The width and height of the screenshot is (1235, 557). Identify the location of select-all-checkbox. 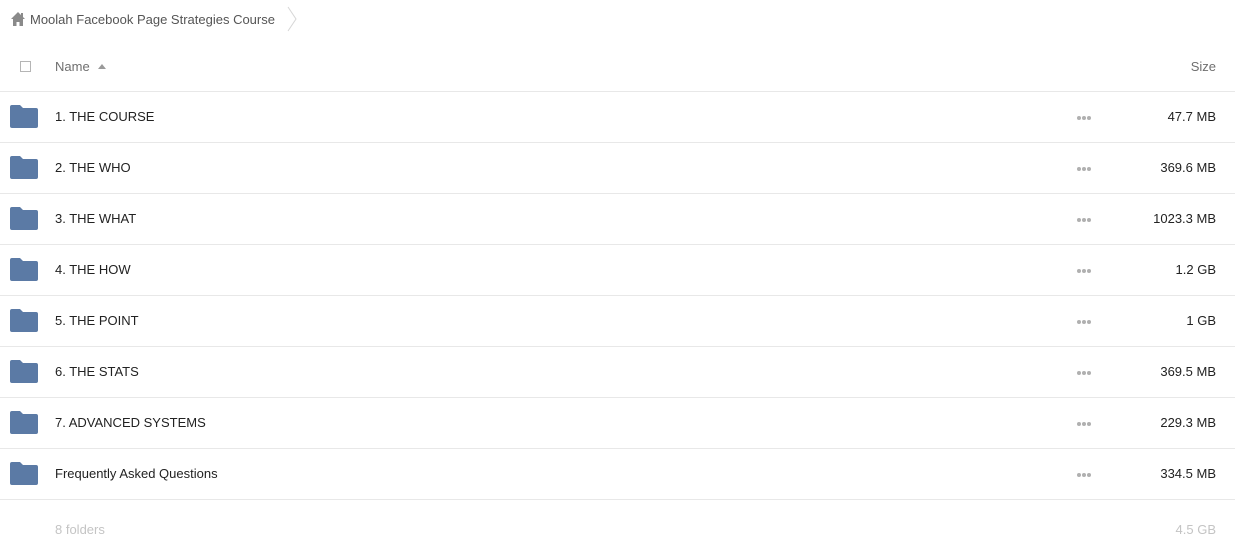
(25, 66).